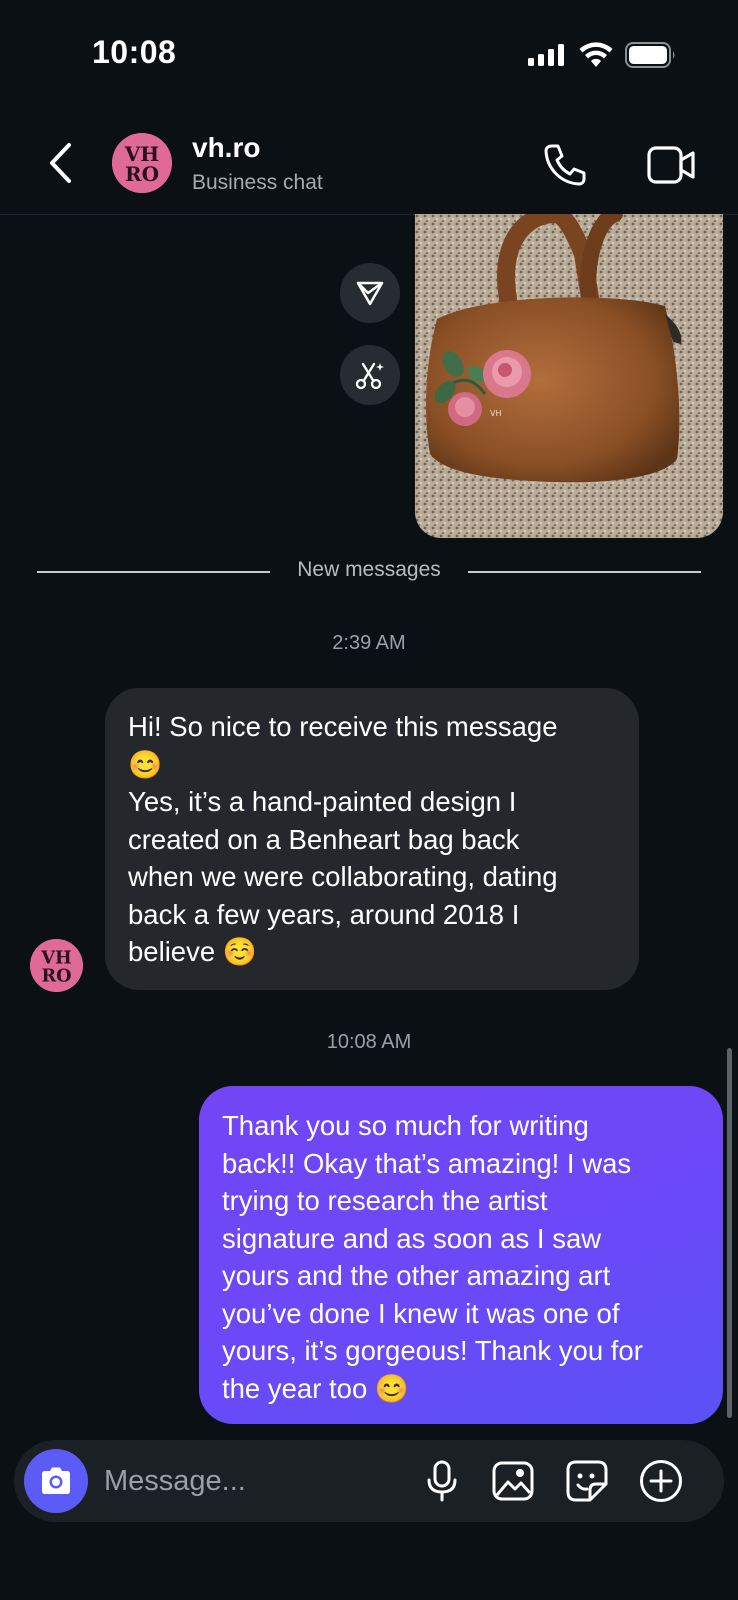  I want to click on cellular-signal-icon, so click(548, 55).